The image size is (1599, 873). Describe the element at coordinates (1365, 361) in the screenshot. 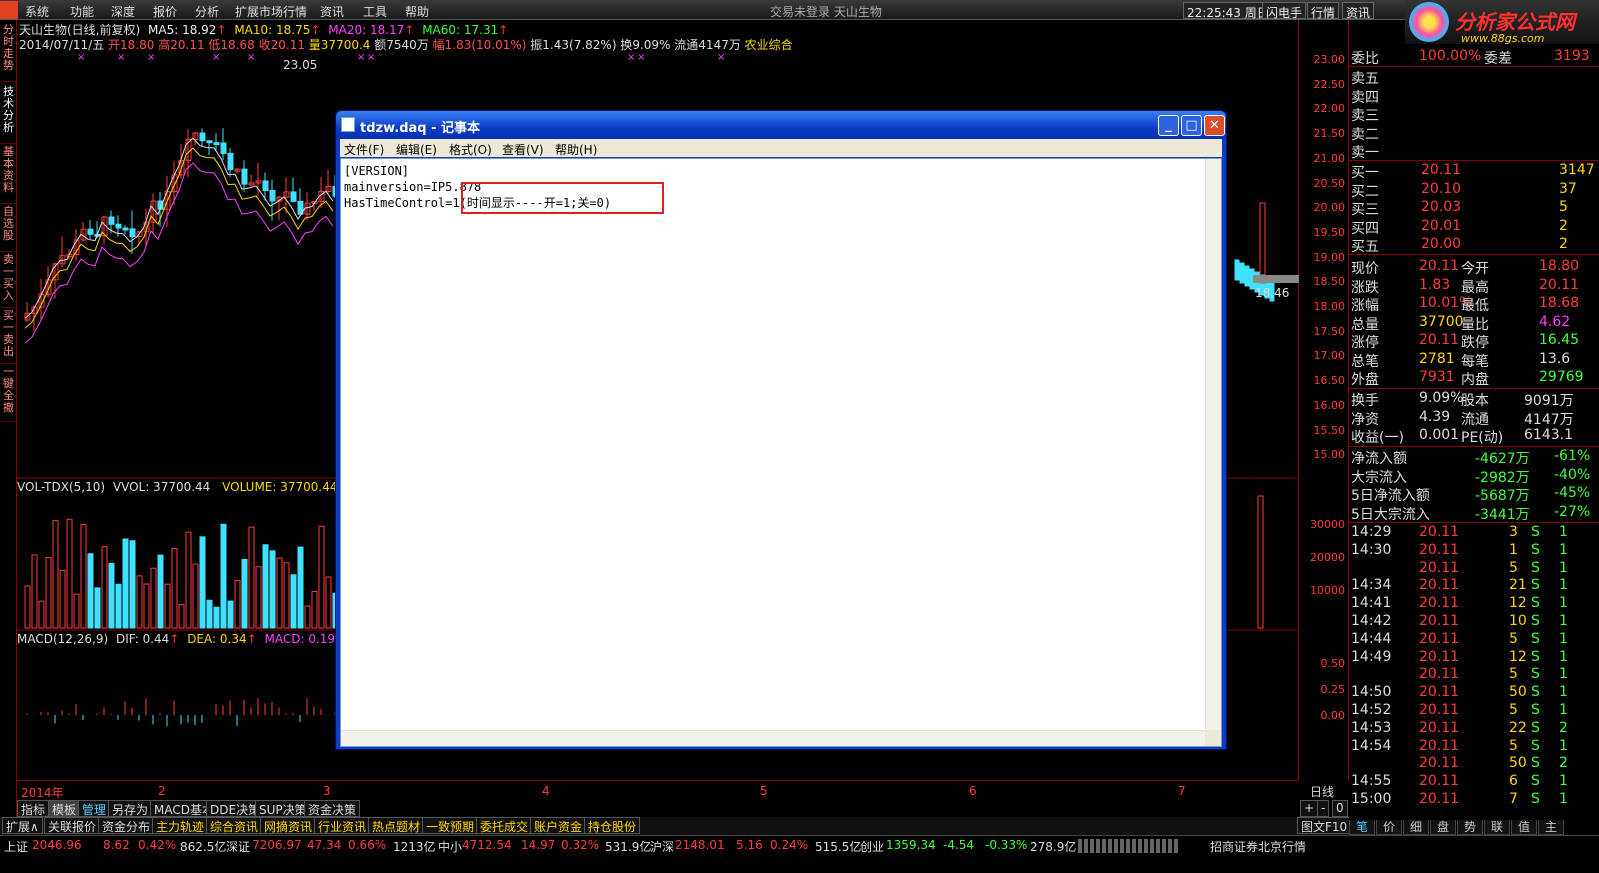

I see `quote-cell: 总笔` at that location.